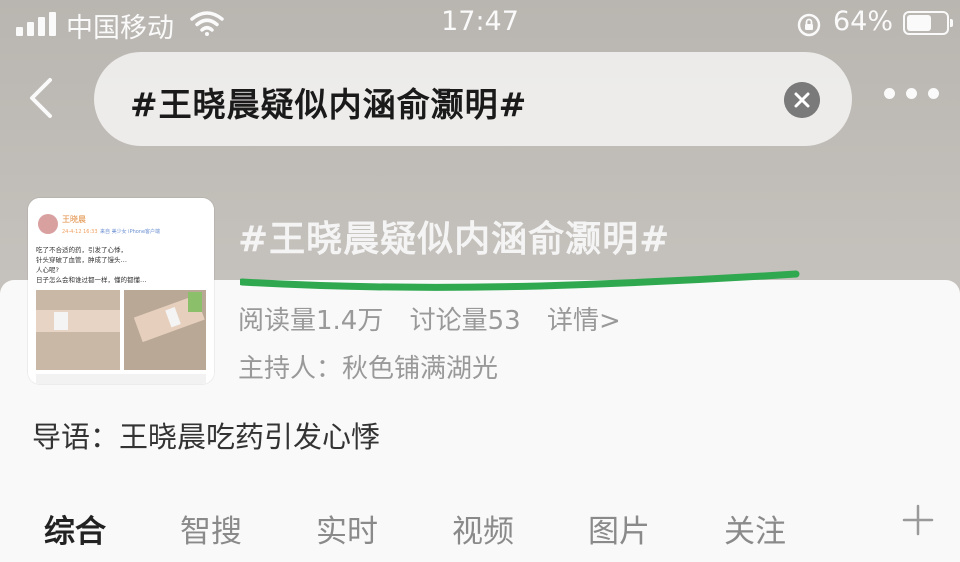 This screenshot has width=960, height=562. I want to click on tab-images: 图片, so click(619, 528).